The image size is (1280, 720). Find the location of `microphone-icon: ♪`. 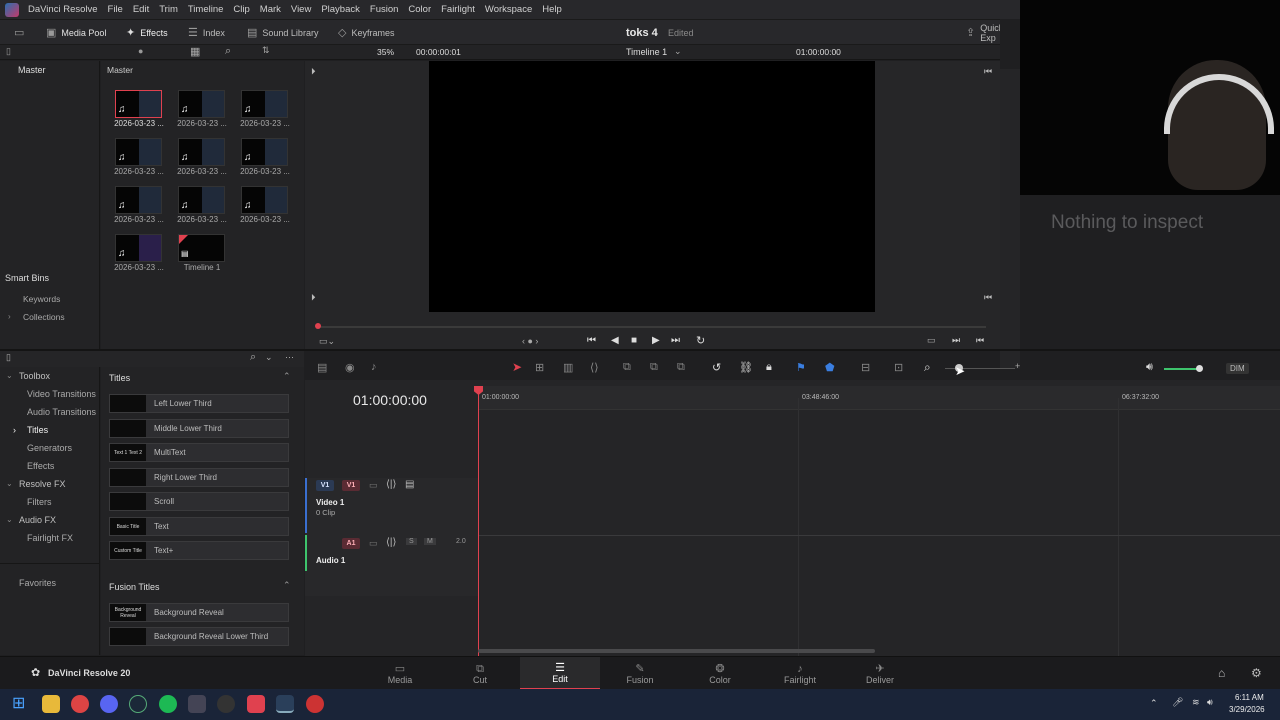

microphone-icon: ♪ is located at coordinates (374, 367).